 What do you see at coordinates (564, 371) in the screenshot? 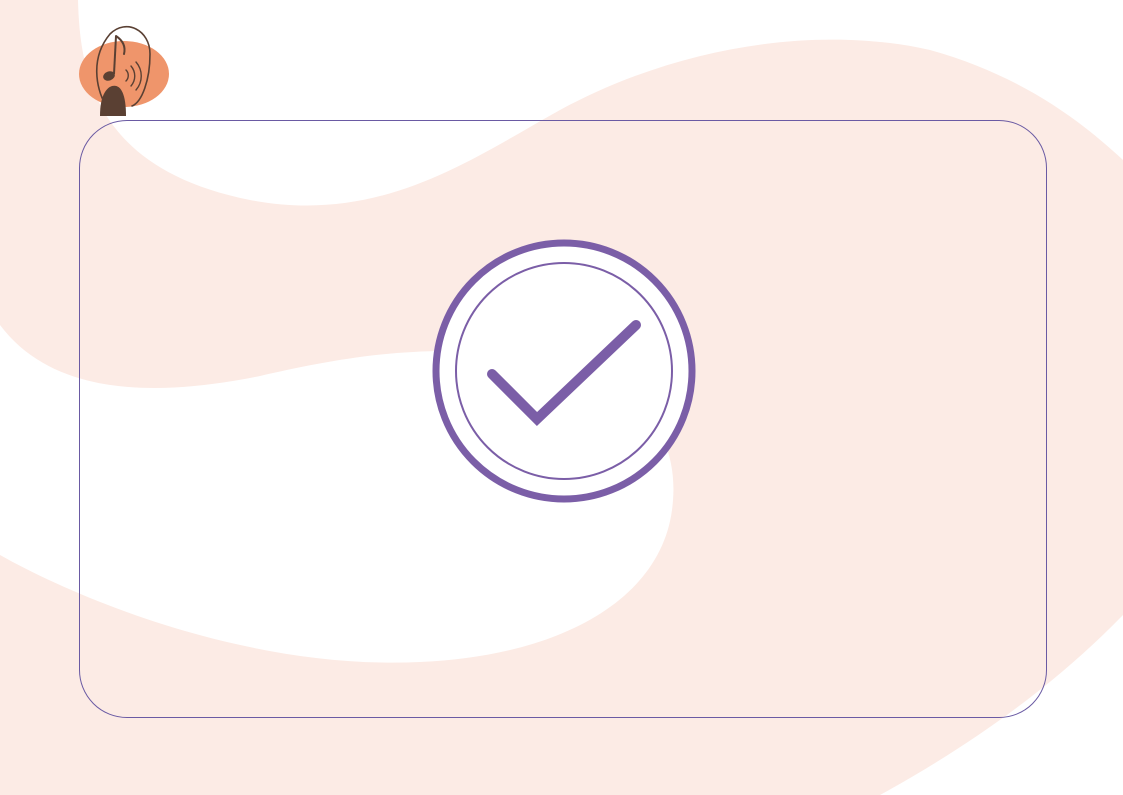
I see `check-circle-icon` at bounding box center [564, 371].